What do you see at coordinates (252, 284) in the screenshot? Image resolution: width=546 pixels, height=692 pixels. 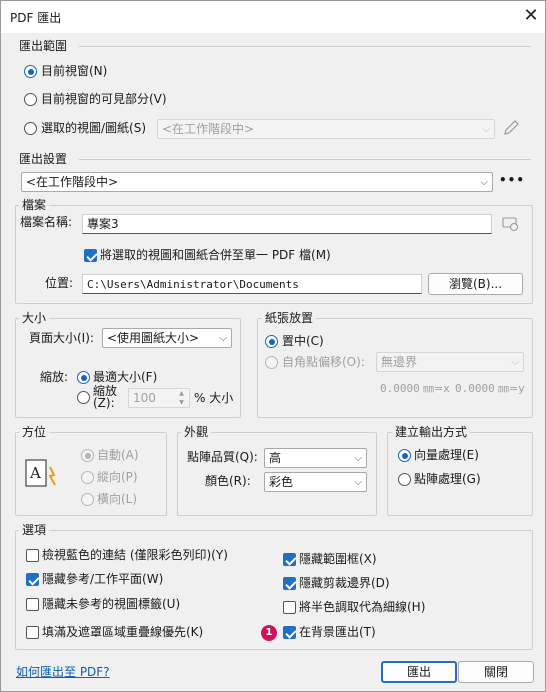 I see `location-input: C:\Users\Administrator\Documents` at bounding box center [252, 284].